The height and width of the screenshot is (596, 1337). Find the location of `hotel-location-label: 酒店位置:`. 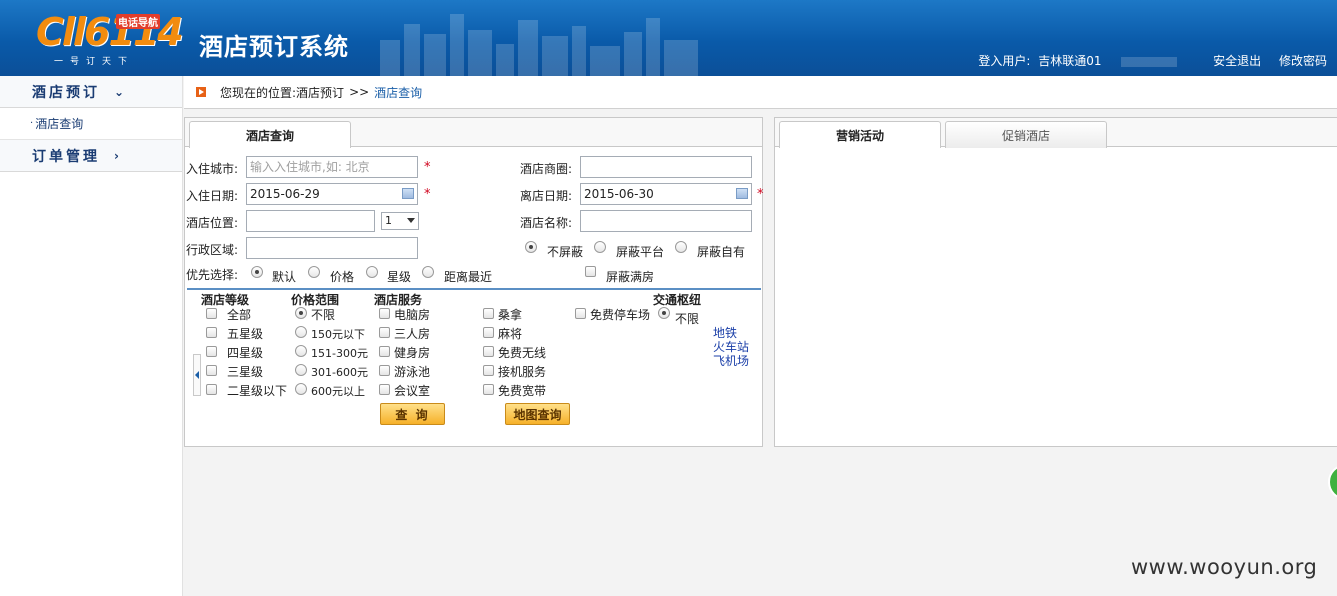

hotel-location-label: 酒店位置: is located at coordinates (212, 223).